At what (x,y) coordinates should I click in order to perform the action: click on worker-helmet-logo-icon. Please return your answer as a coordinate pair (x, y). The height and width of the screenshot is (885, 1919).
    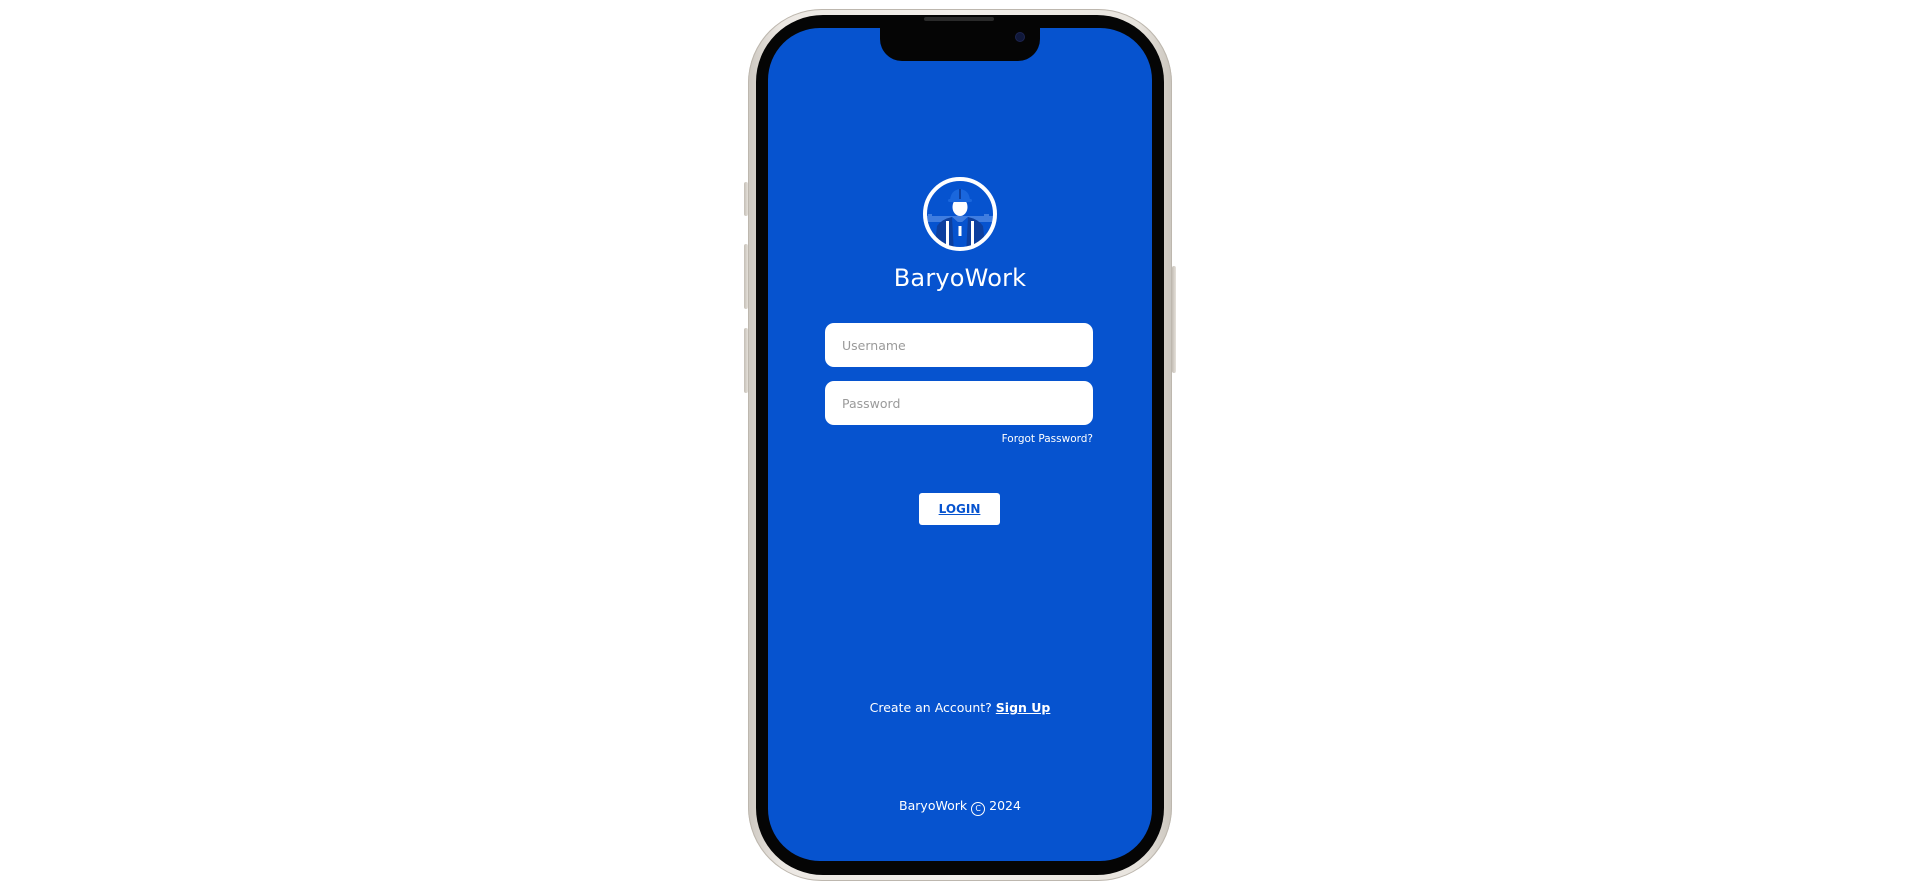
    Looking at the image, I should click on (960, 214).